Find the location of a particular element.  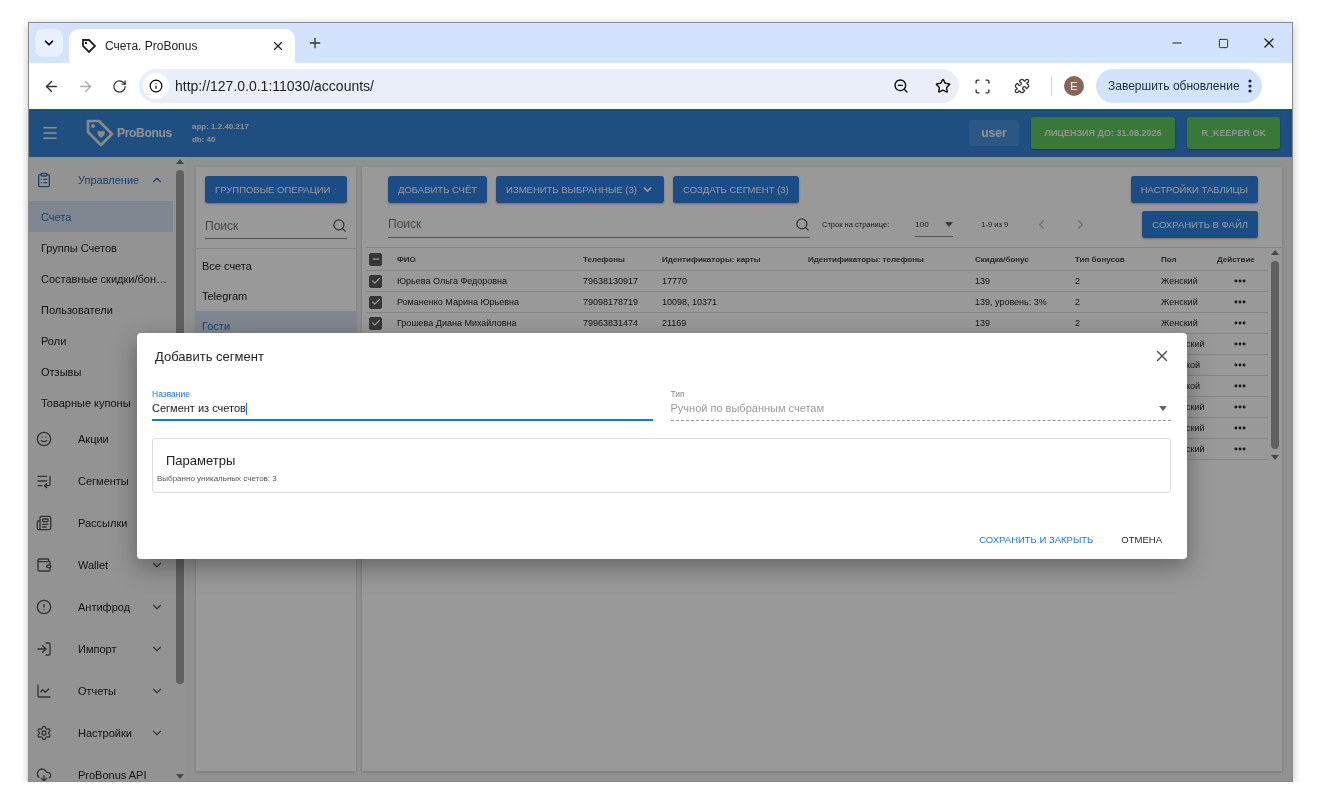

column-header: Пол is located at coordinates (1169, 259).